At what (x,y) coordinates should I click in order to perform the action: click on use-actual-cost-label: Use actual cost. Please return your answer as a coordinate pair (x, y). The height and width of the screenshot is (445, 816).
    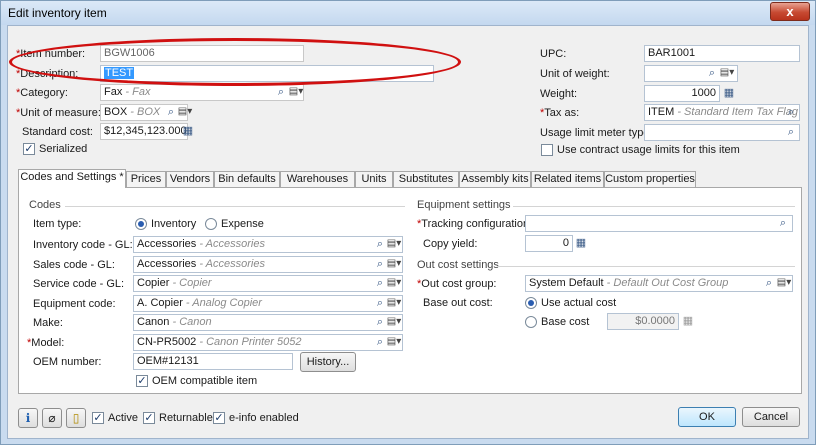
    Looking at the image, I should click on (579, 303).